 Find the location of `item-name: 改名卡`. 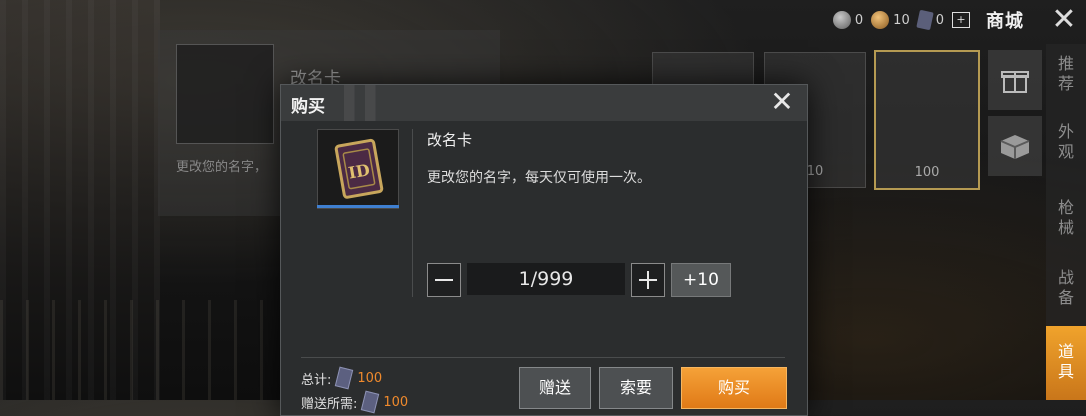

item-name: 改名卡 is located at coordinates (450, 140).